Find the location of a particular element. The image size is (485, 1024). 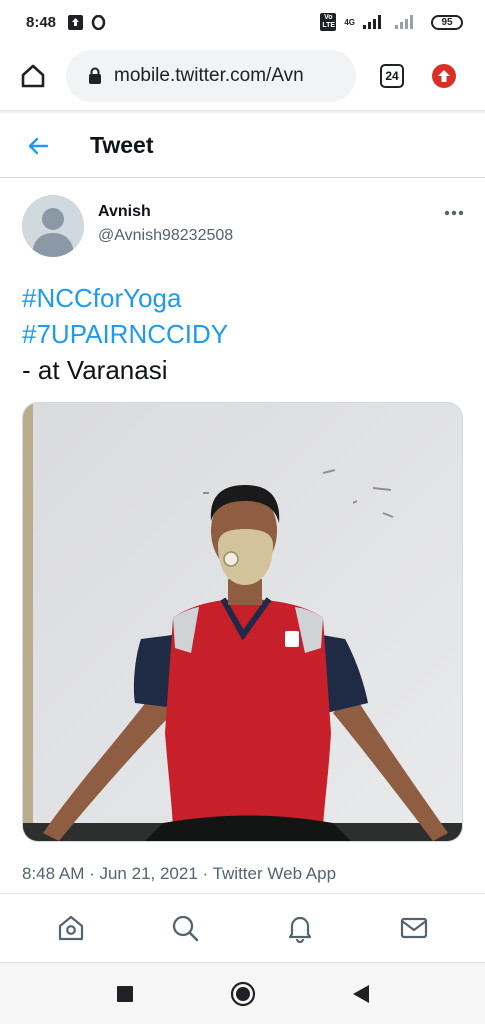

messages-icon is located at coordinates (413, 927).